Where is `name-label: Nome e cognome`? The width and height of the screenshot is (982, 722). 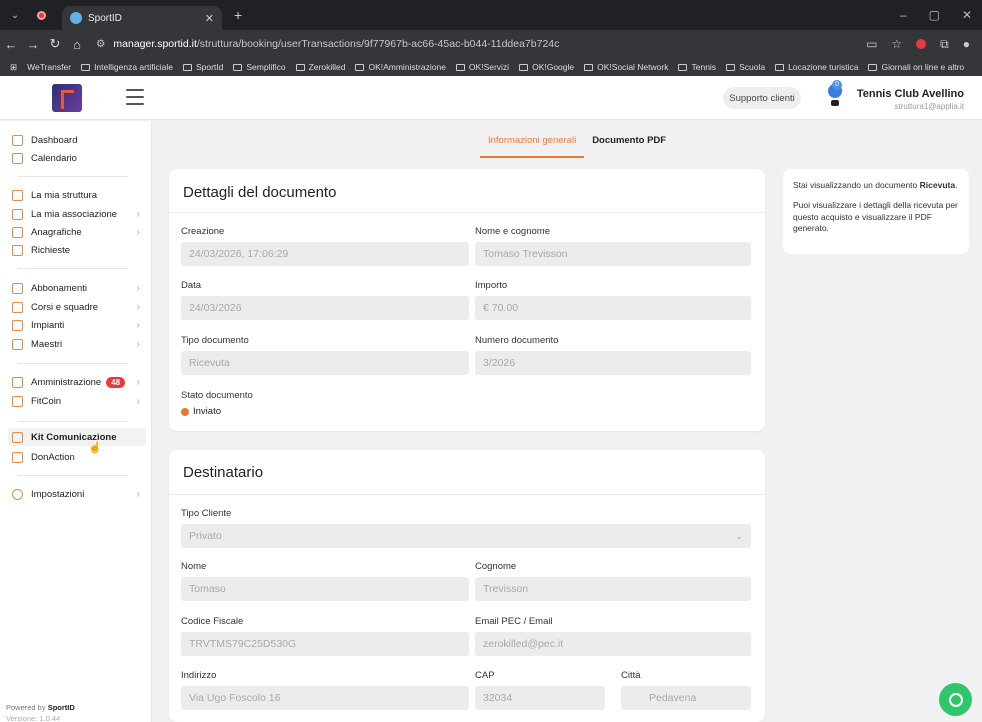
name-label: Nome e cognome is located at coordinates (512, 231).